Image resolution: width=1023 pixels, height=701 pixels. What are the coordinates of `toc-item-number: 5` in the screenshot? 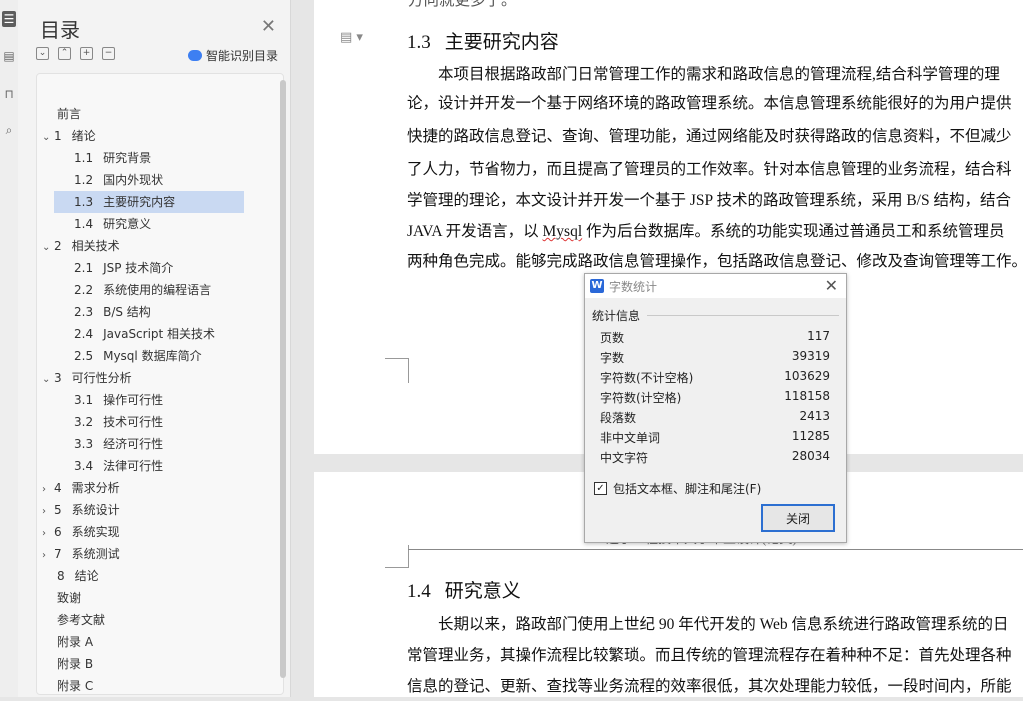 It's located at (58, 510).